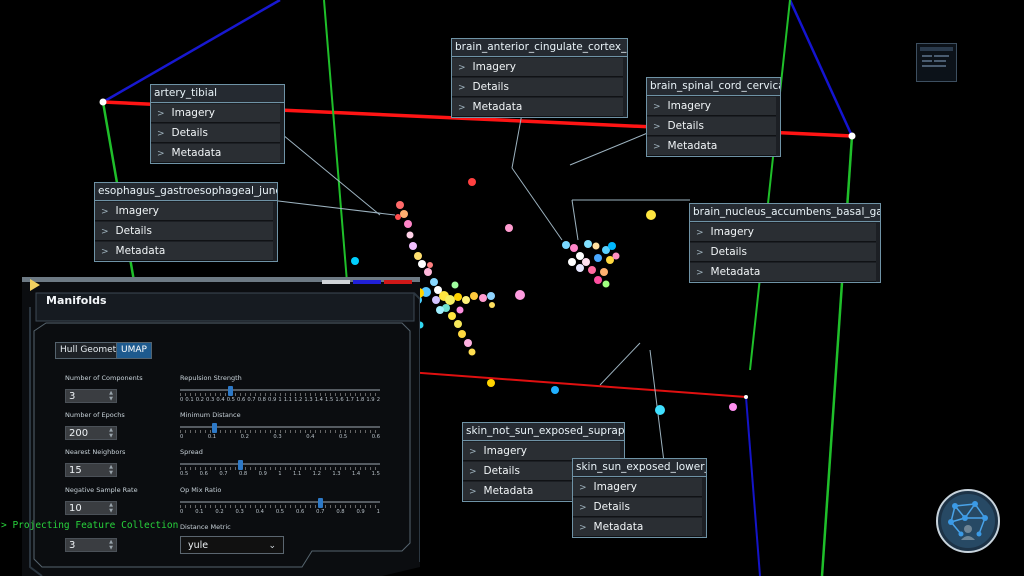 This screenshot has width=1024, height=576. Describe the element at coordinates (191, 452) in the screenshot. I see `spread-label: Spread` at that location.